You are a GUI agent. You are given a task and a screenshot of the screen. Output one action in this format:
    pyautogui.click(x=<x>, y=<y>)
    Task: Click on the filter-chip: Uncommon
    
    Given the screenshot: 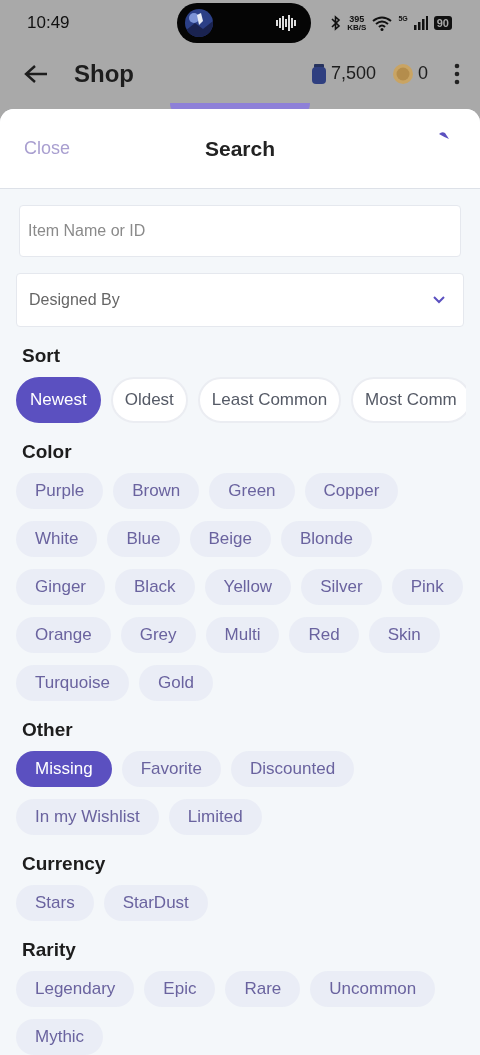 What is the action you would take?
    pyautogui.click(x=373, y=989)
    